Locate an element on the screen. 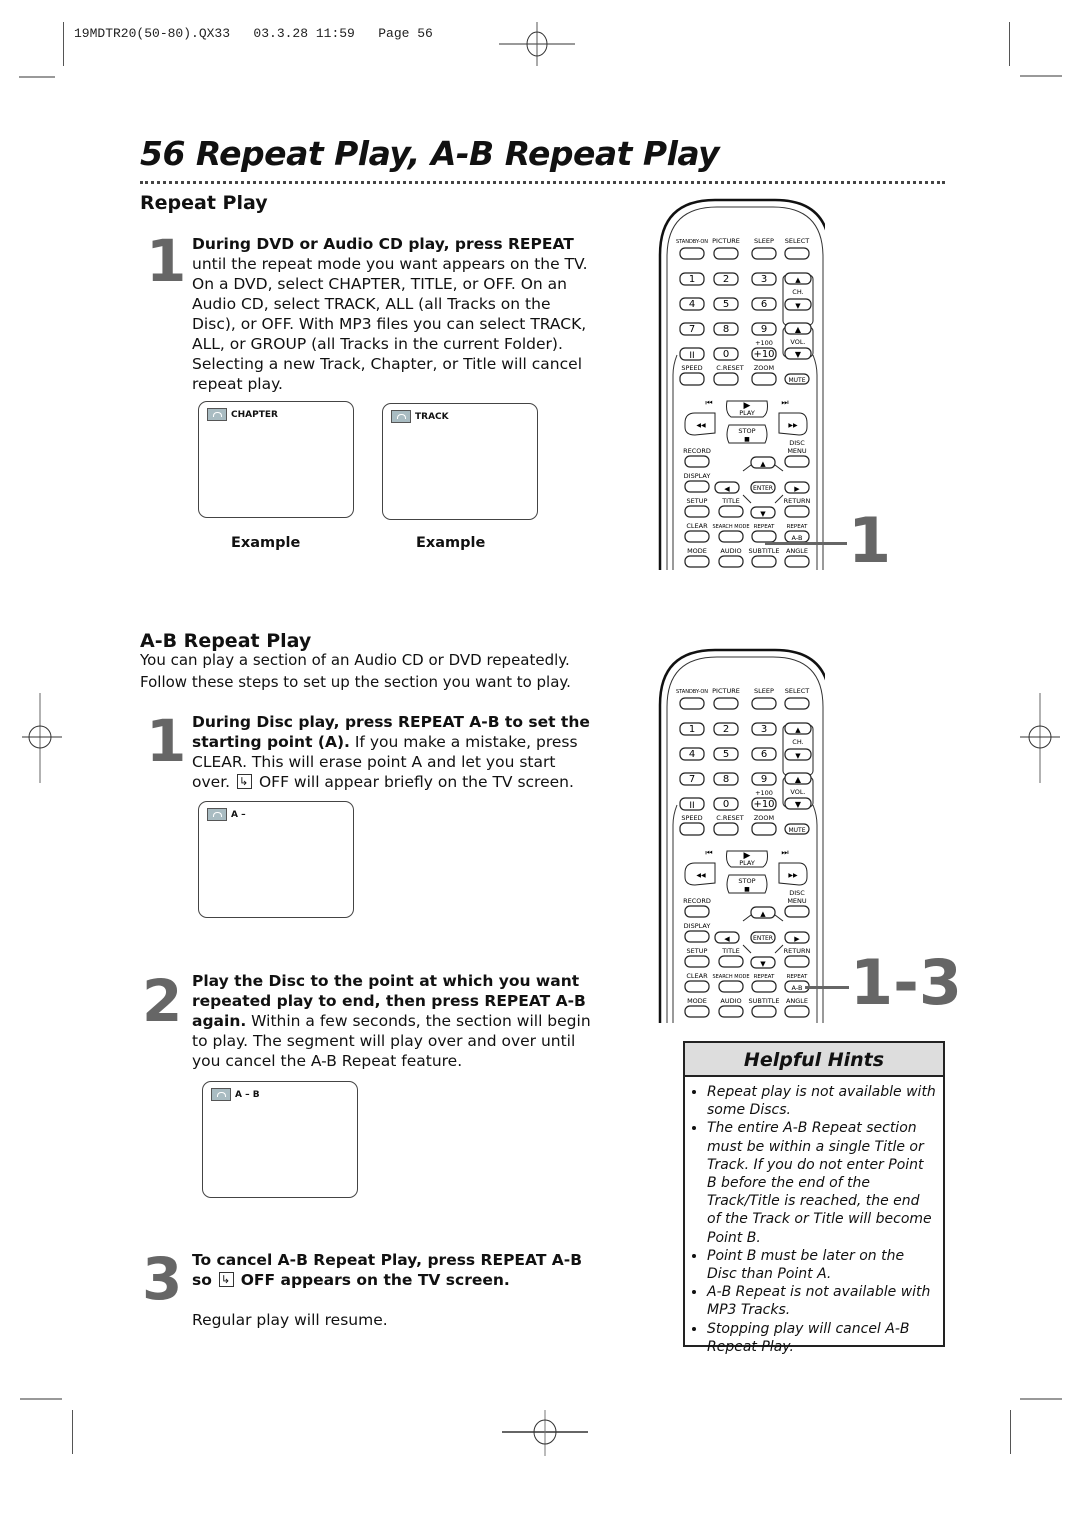  remote-button-digit-label: 2 is located at coordinates (726, 729).